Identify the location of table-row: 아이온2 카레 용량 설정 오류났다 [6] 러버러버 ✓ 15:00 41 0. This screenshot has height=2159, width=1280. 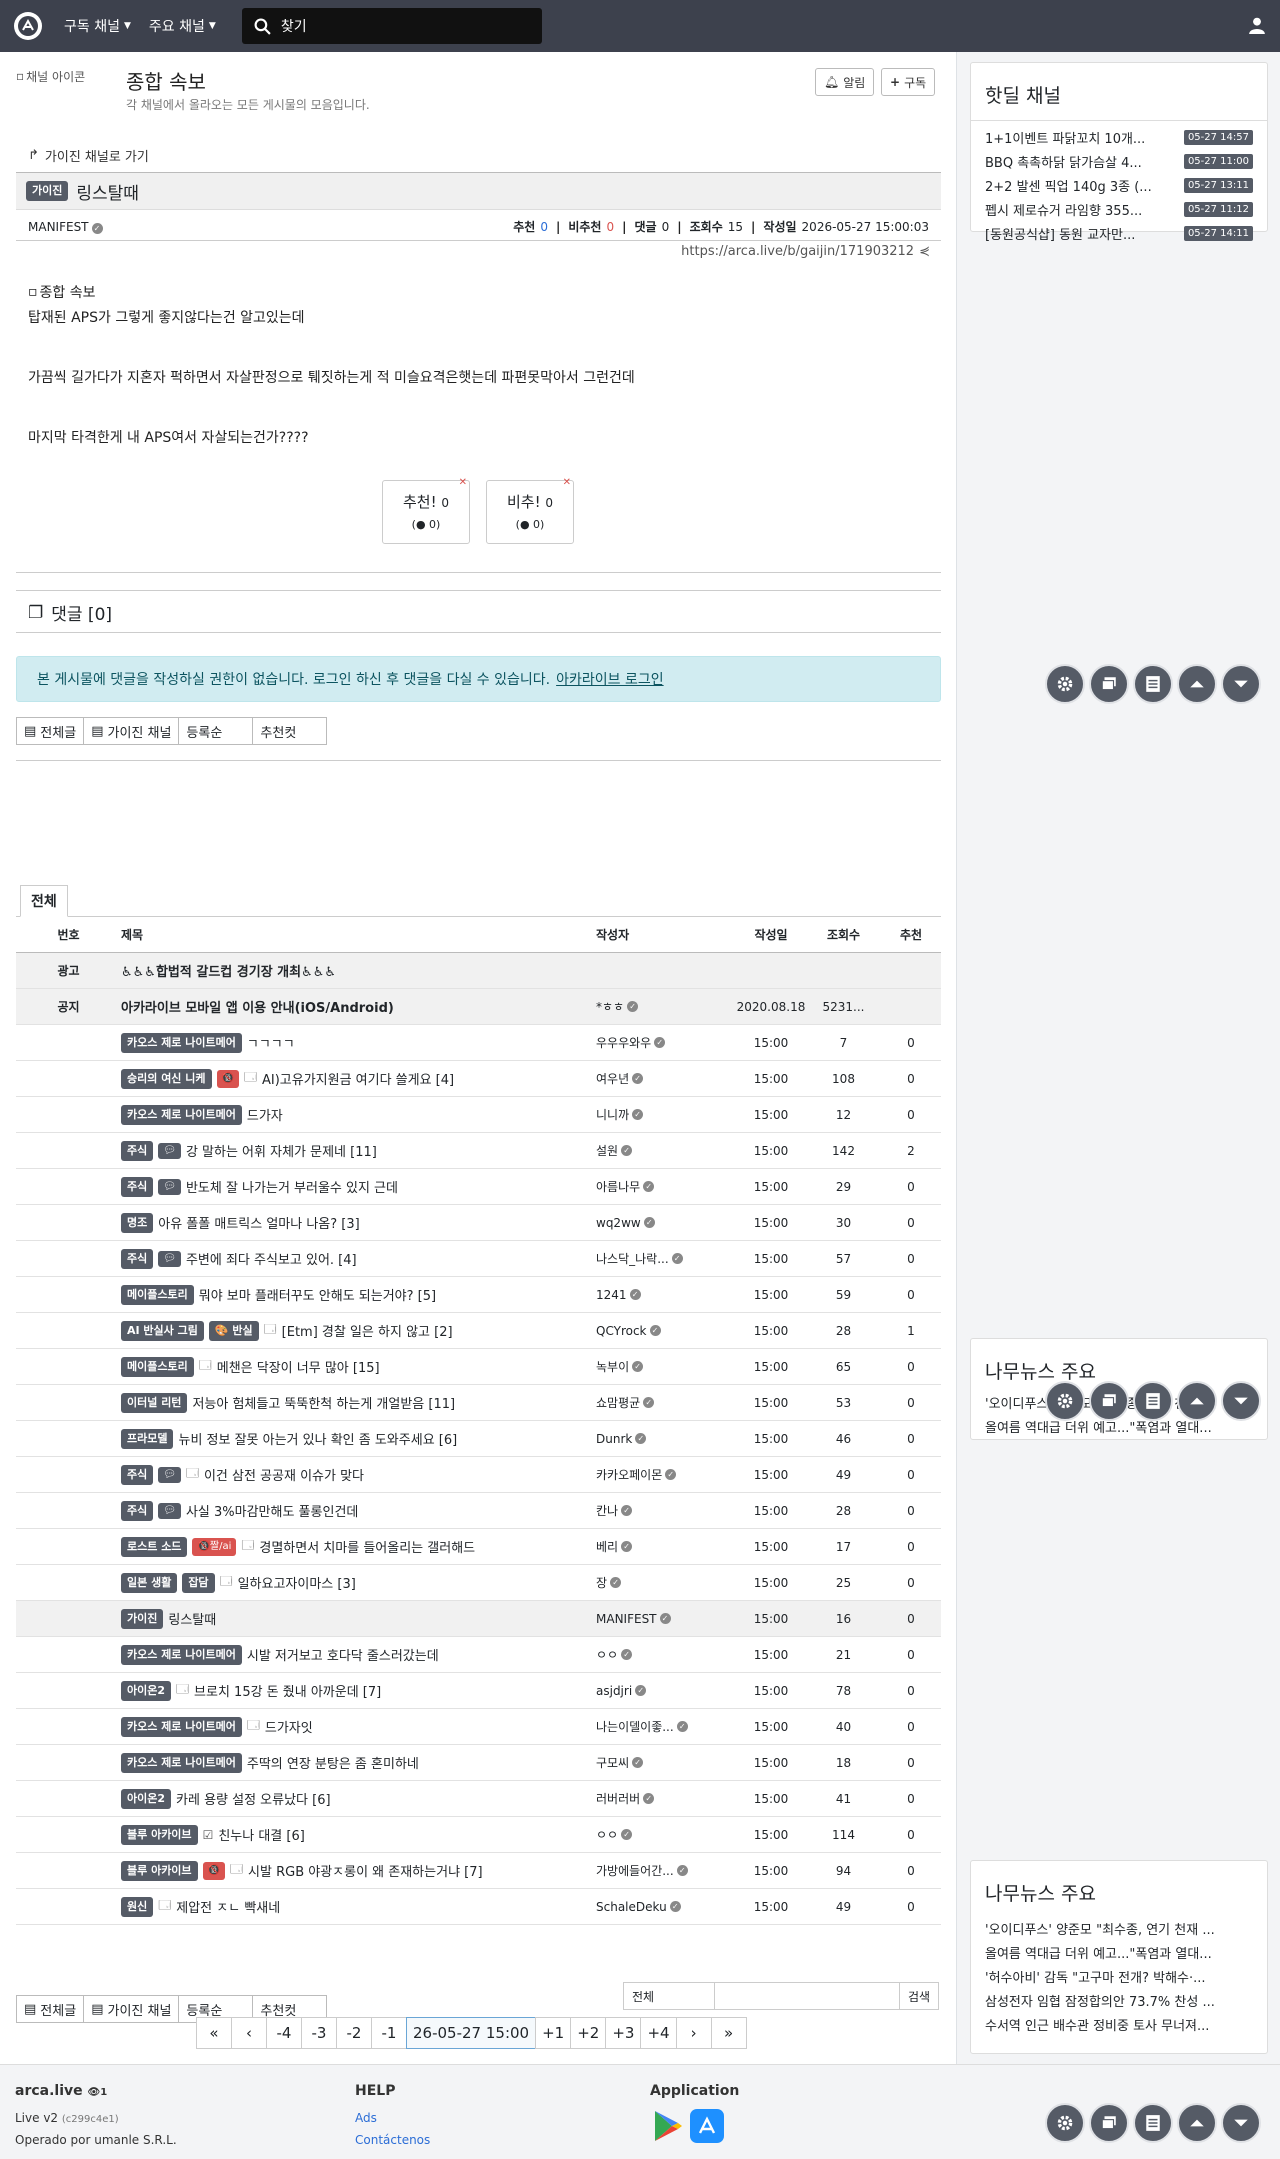
(478, 1799).